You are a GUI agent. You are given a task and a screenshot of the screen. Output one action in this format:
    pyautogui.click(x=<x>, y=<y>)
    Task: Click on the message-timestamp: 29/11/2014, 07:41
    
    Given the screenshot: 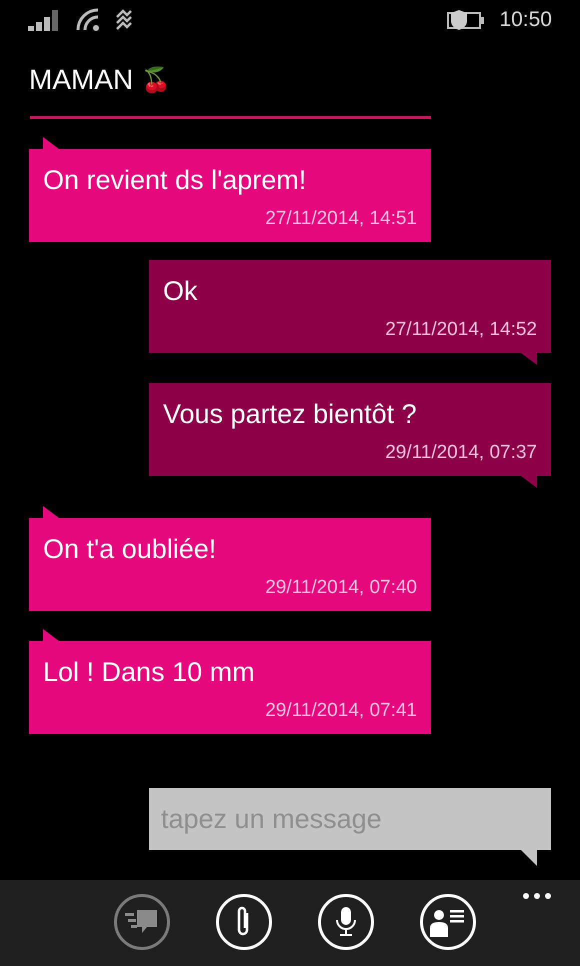 What is the action you would take?
    pyautogui.click(x=341, y=711)
    